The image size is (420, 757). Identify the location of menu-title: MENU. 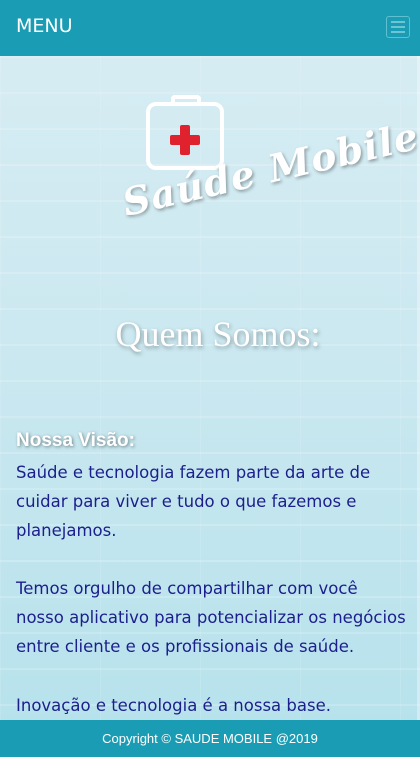
(44, 26).